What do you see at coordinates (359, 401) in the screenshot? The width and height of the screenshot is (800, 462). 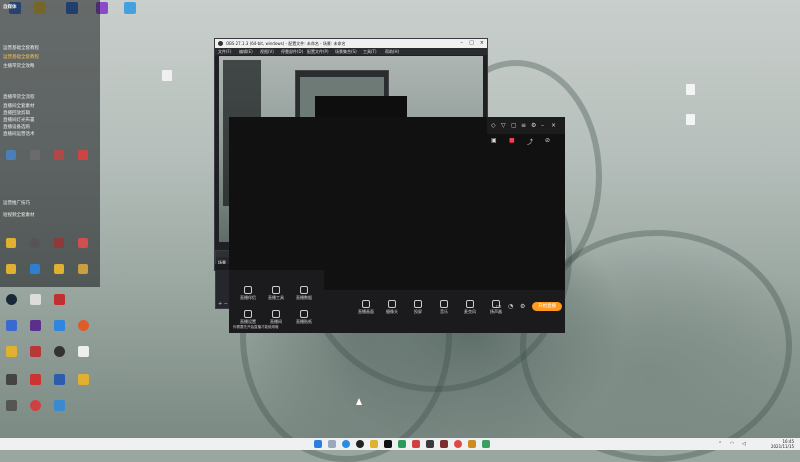 I see `cursor-icon` at bounding box center [359, 401].